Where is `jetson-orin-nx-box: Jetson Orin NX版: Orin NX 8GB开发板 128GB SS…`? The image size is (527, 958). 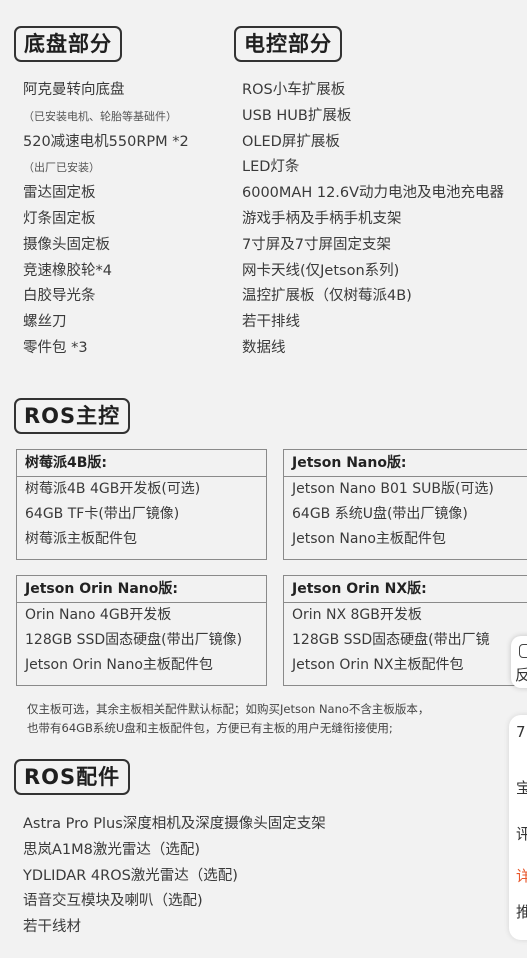 jetson-orin-nx-box: Jetson Orin NX版: Orin NX 8GB开发板 128GB SS… is located at coordinates (405, 630).